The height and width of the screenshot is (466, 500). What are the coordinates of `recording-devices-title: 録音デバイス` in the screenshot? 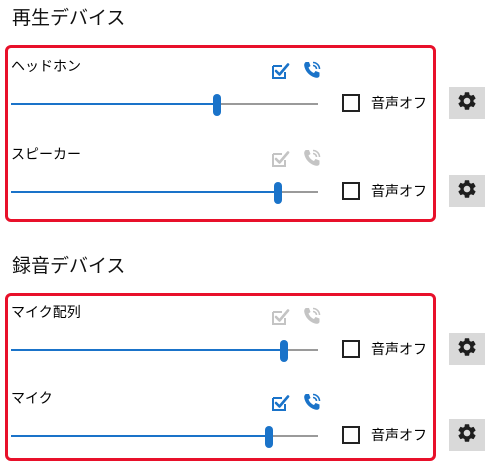 It's located at (69, 266).